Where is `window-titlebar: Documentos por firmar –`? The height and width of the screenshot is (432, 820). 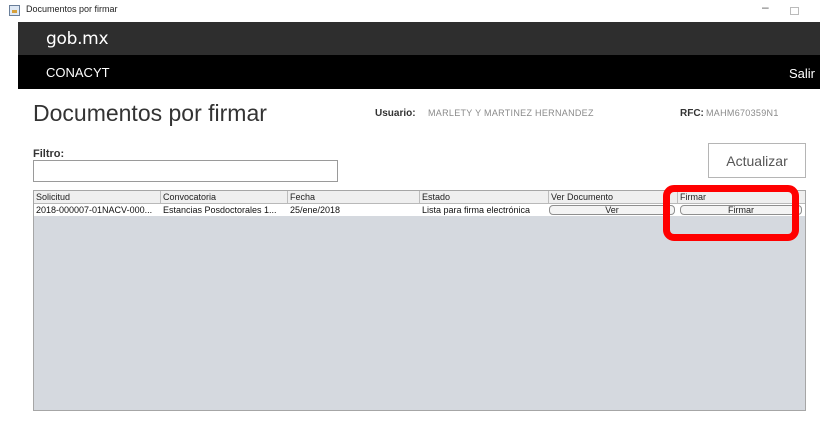
window-titlebar: Documentos por firmar – is located at coordinates (410, 11).